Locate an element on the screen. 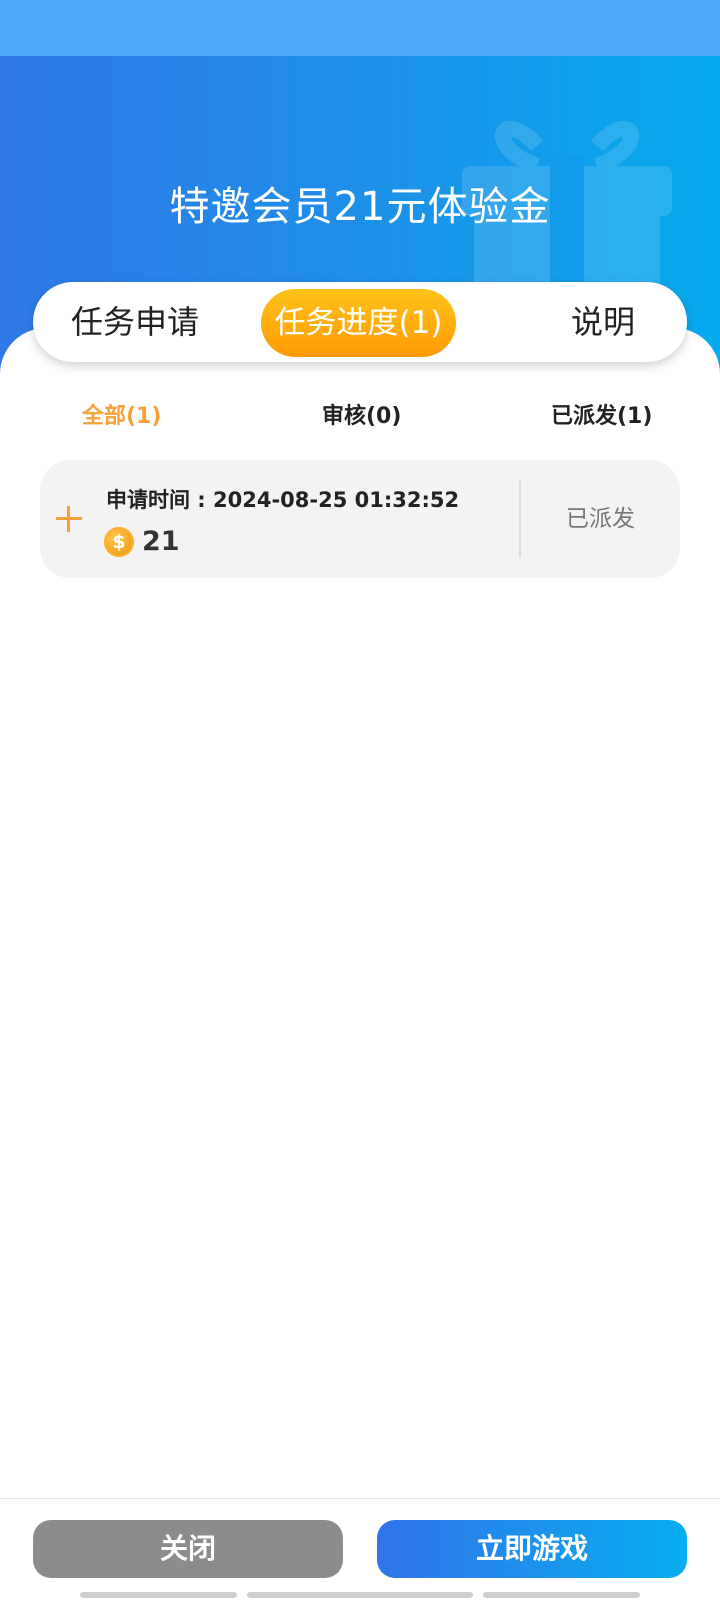 The height and width of the screenshot is (1600, 720). close-button: 关闭 is located at coordinates (188, 1549).